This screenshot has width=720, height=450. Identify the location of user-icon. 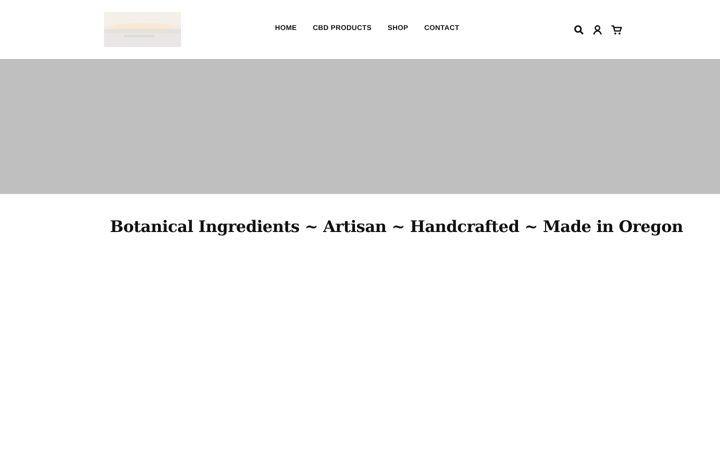
(597, 29).